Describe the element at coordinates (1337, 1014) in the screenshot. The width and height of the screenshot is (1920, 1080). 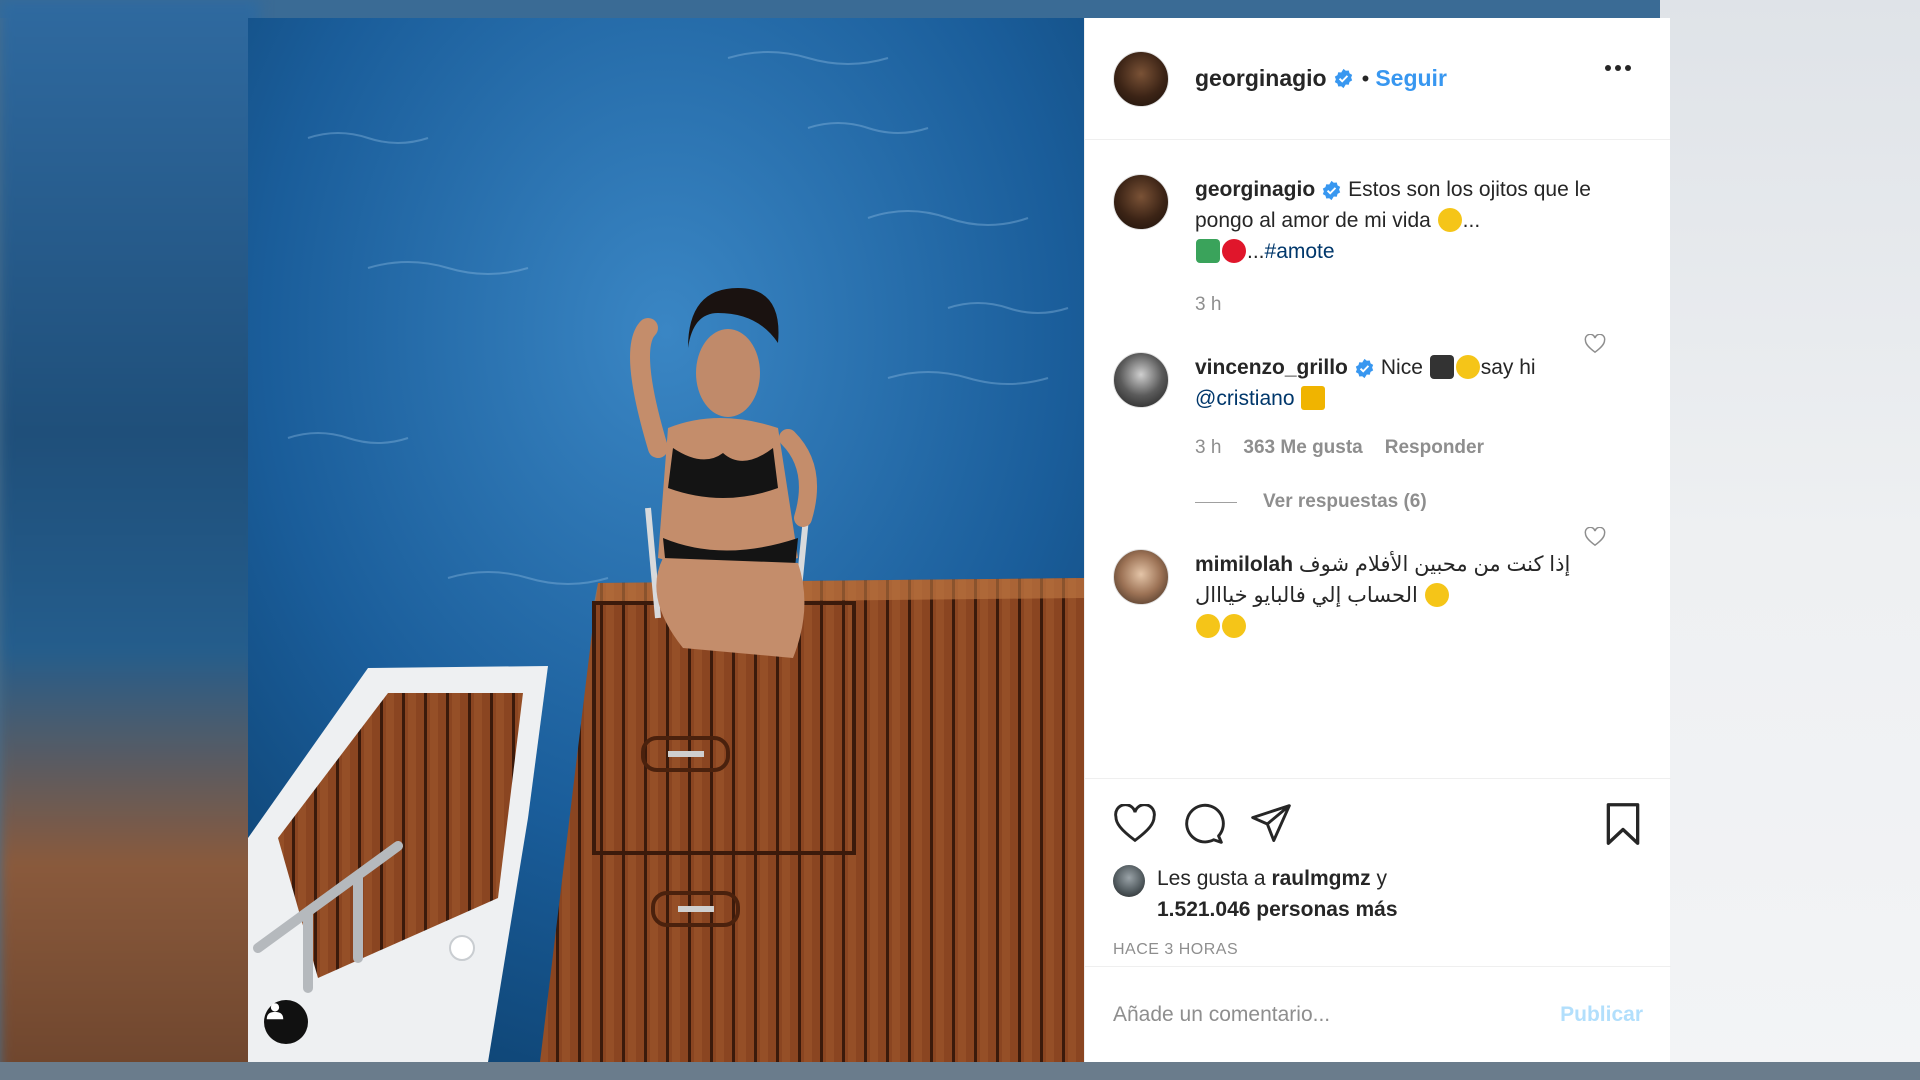
I see `comment-input` at that location.